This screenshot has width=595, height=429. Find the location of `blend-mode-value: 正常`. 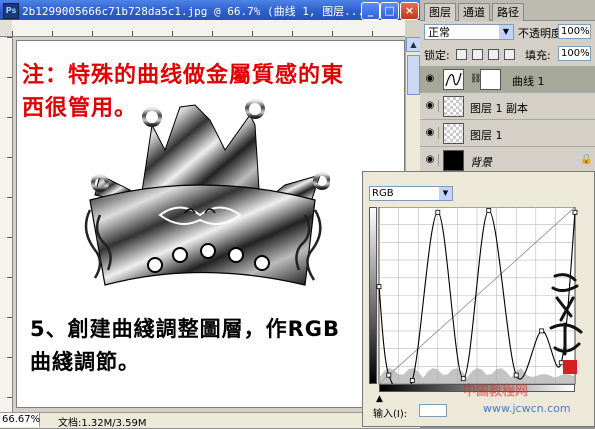

blend-mode-value: 正常 is located at coordinates (439, 32).